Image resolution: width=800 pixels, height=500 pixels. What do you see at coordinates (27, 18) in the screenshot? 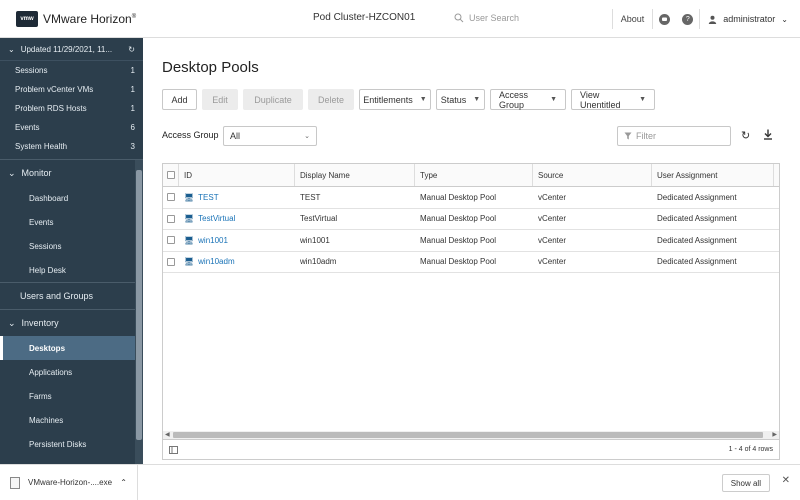
I see `vmware-logo: vmw` at bounding box center [27, 18].